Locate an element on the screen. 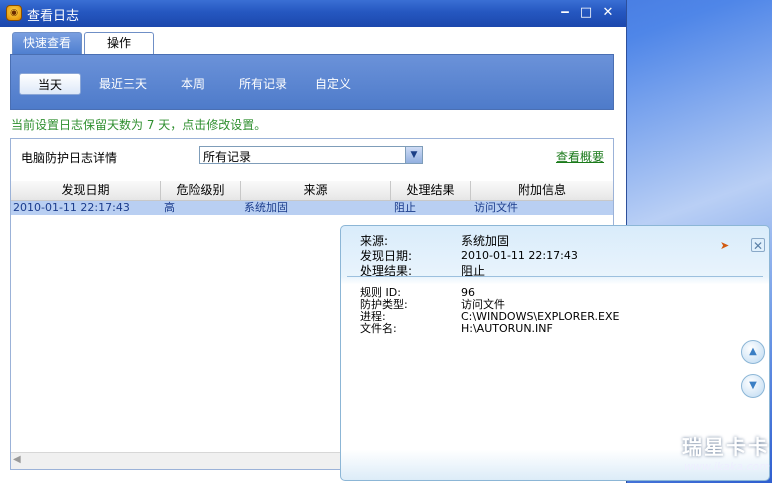 The image size is (772, 483). panel-label: 电脑防护日志详情 is located at coordinates (69, 158).